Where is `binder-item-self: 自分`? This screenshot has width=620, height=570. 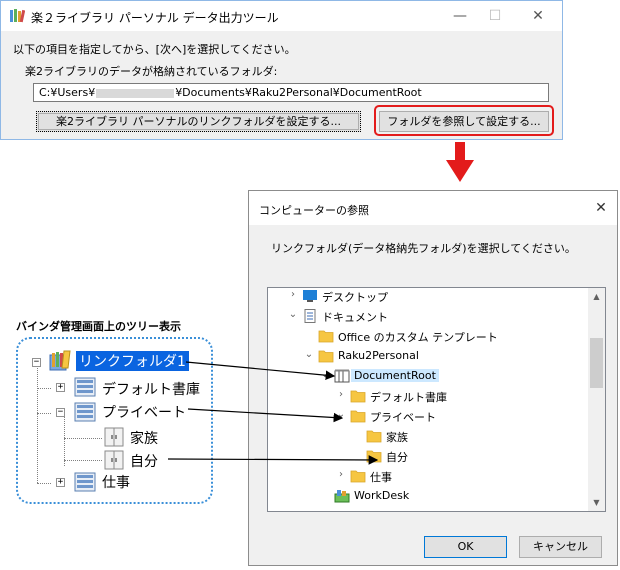
binder-item-self: 自分 is located at coordinates (144, 461).